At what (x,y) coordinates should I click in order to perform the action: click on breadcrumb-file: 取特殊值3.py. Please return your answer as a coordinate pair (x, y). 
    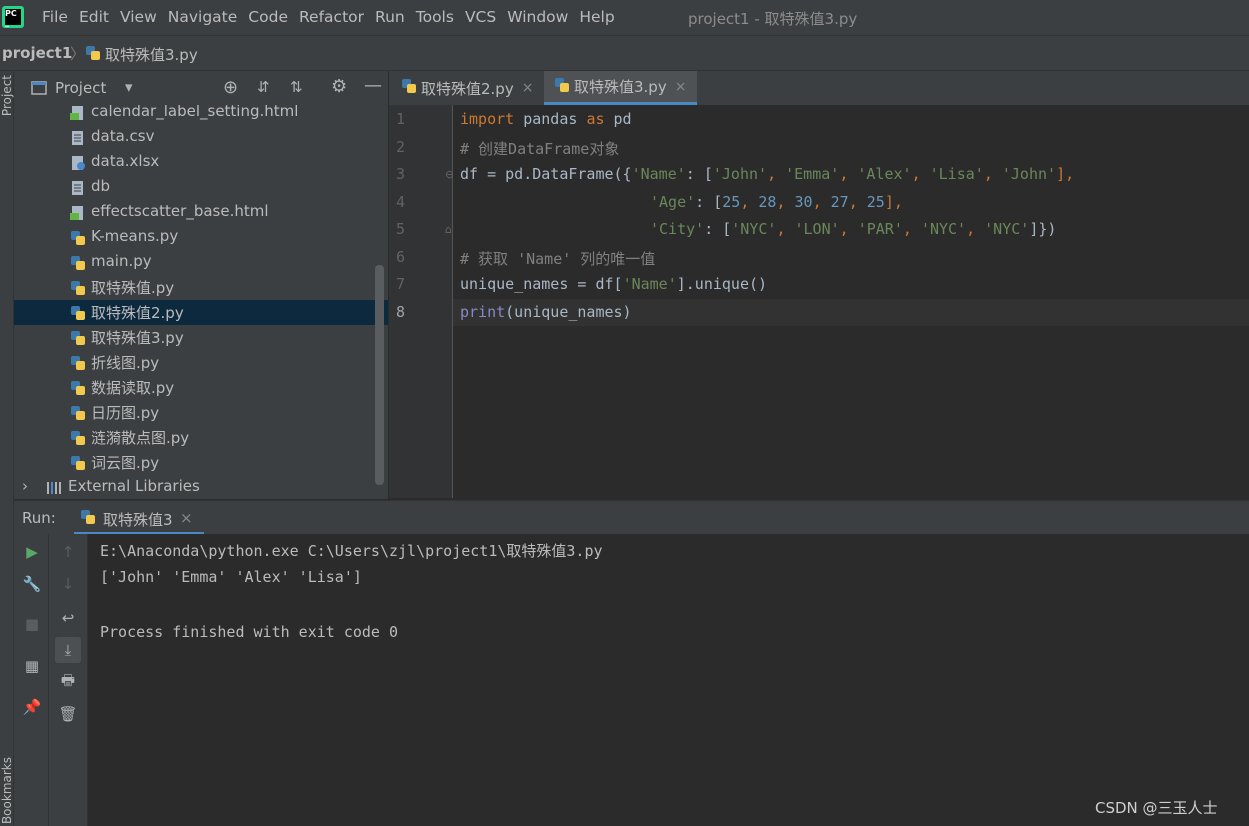
    Looking at the image, I should click on (151, 54).